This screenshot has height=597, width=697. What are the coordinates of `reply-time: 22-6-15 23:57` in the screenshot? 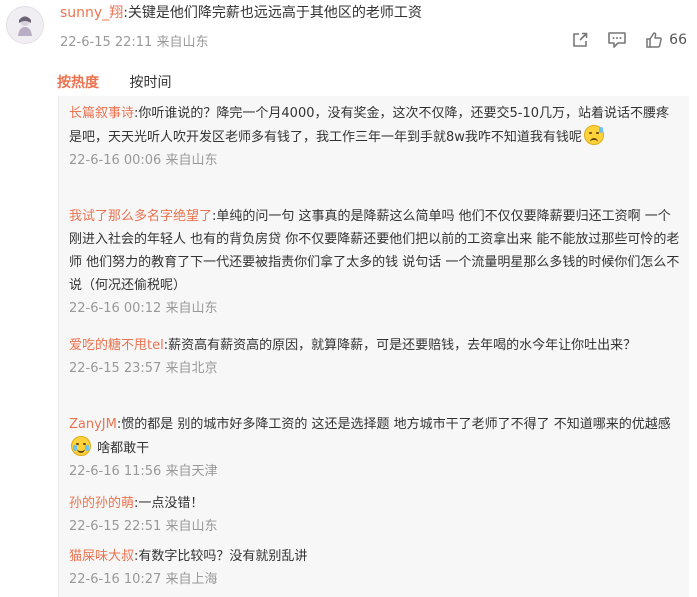 It's located at (115, 368).